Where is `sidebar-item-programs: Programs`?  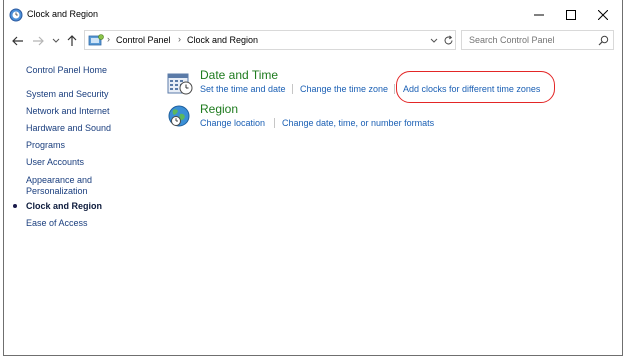 sidebar-item-programs: Programs is located at coordinates (45, 145).